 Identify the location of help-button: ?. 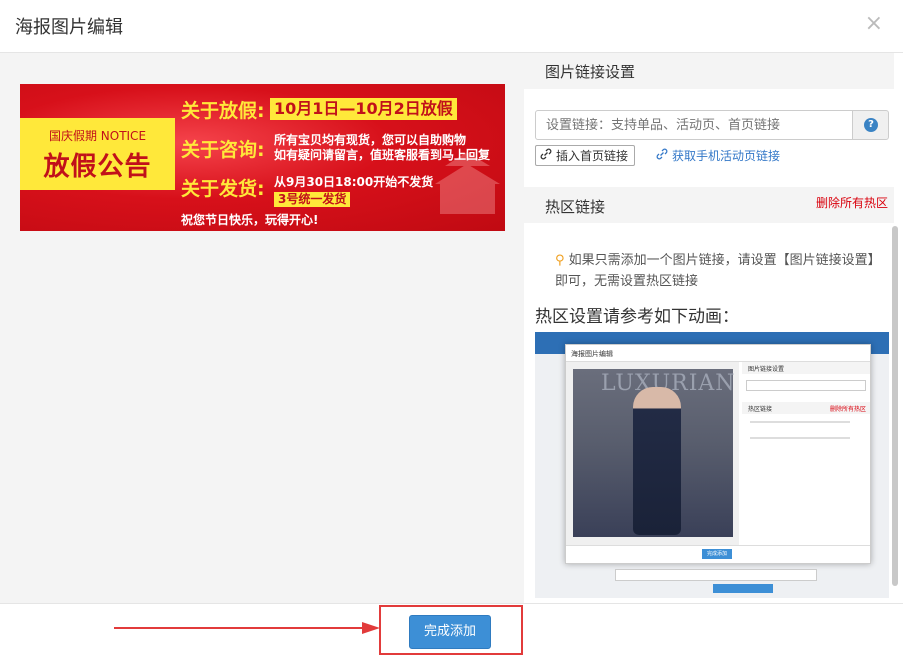
(870, 125).